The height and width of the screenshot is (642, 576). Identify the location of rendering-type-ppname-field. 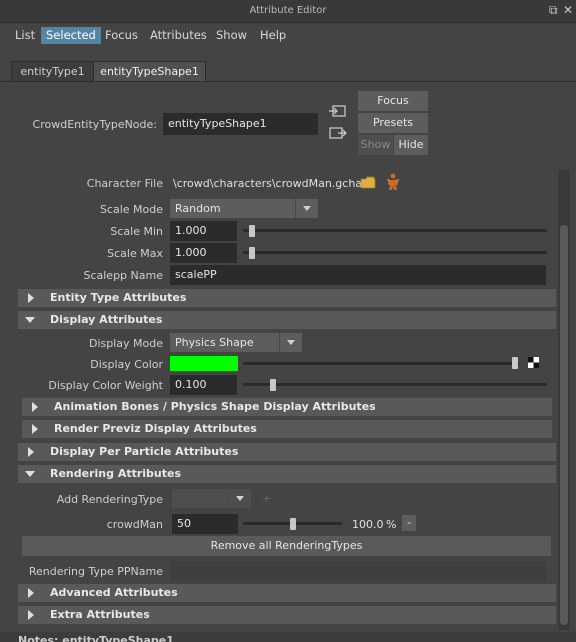
(358, 571).